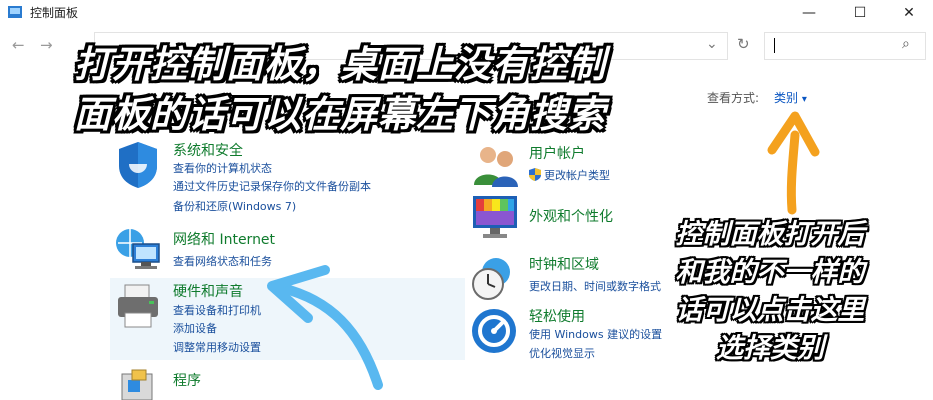 This screenshot has width=933, height=400. I want to click on close-button: ✕, so click(909, 13).